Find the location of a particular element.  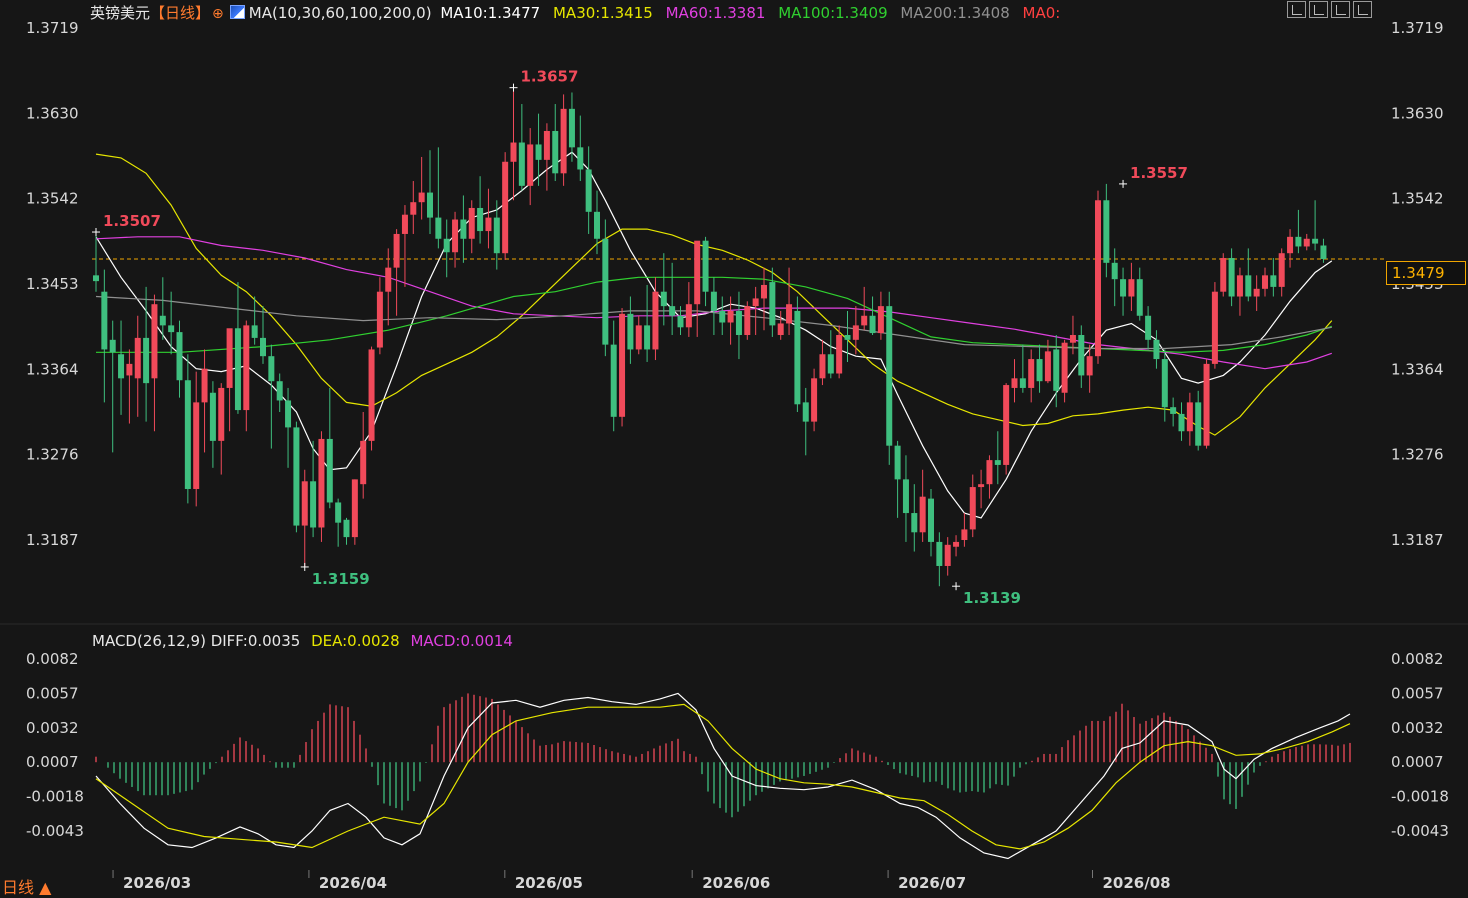

y-tick-label-left: 1.3364 is located at coordinates (52, 370).